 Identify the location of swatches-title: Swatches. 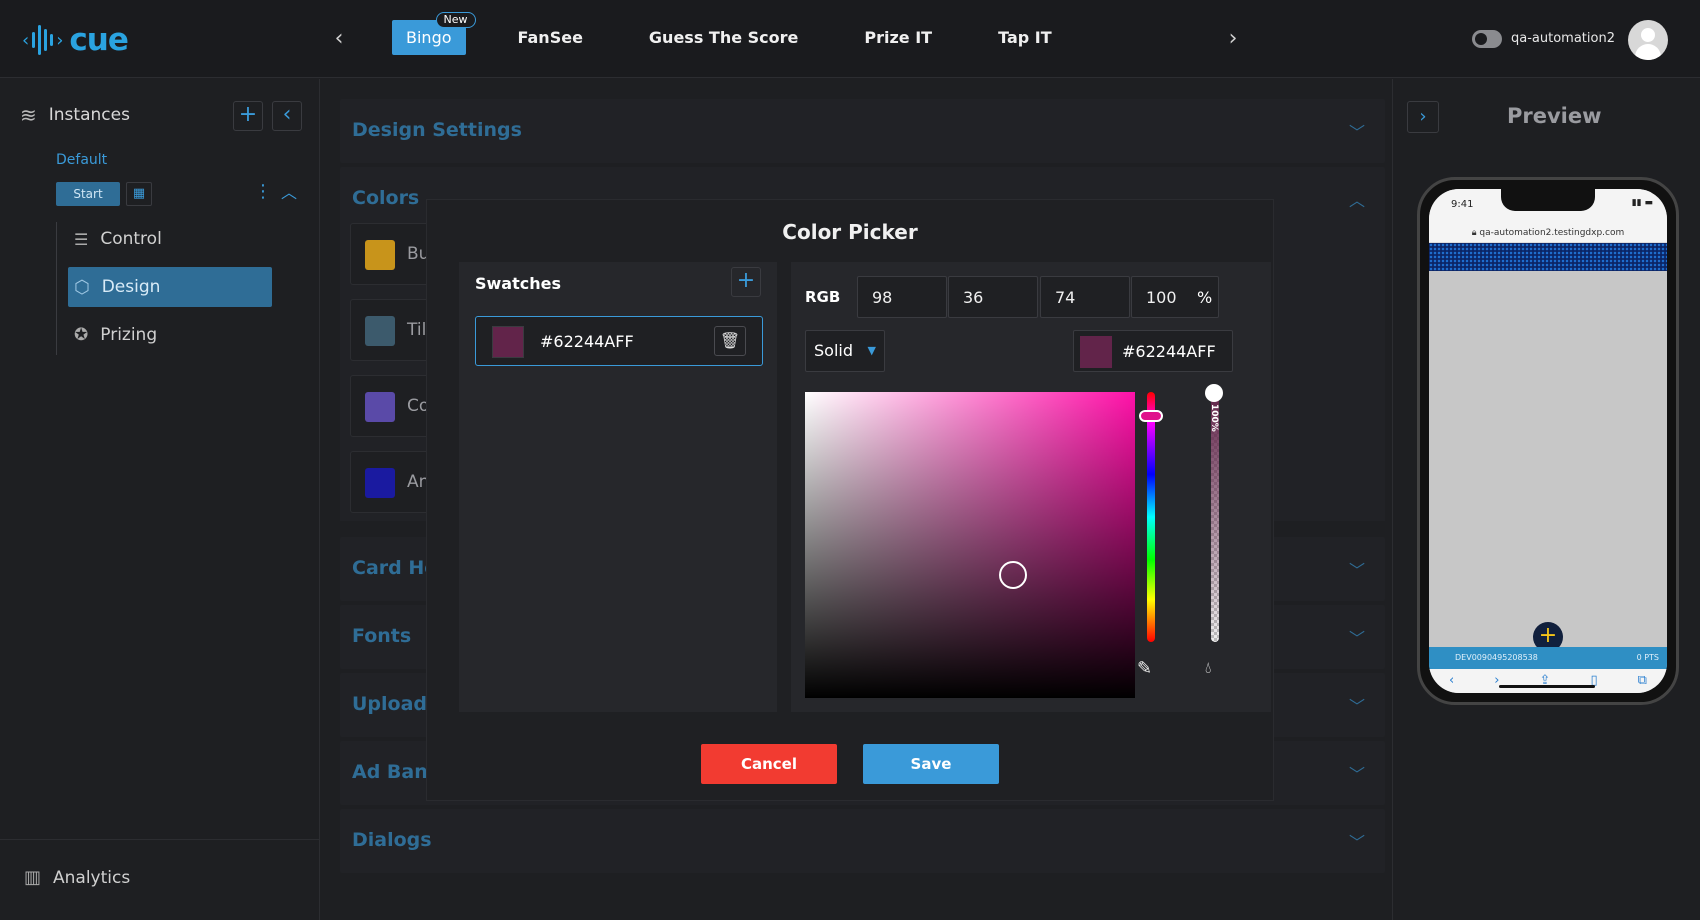
(518, 283).